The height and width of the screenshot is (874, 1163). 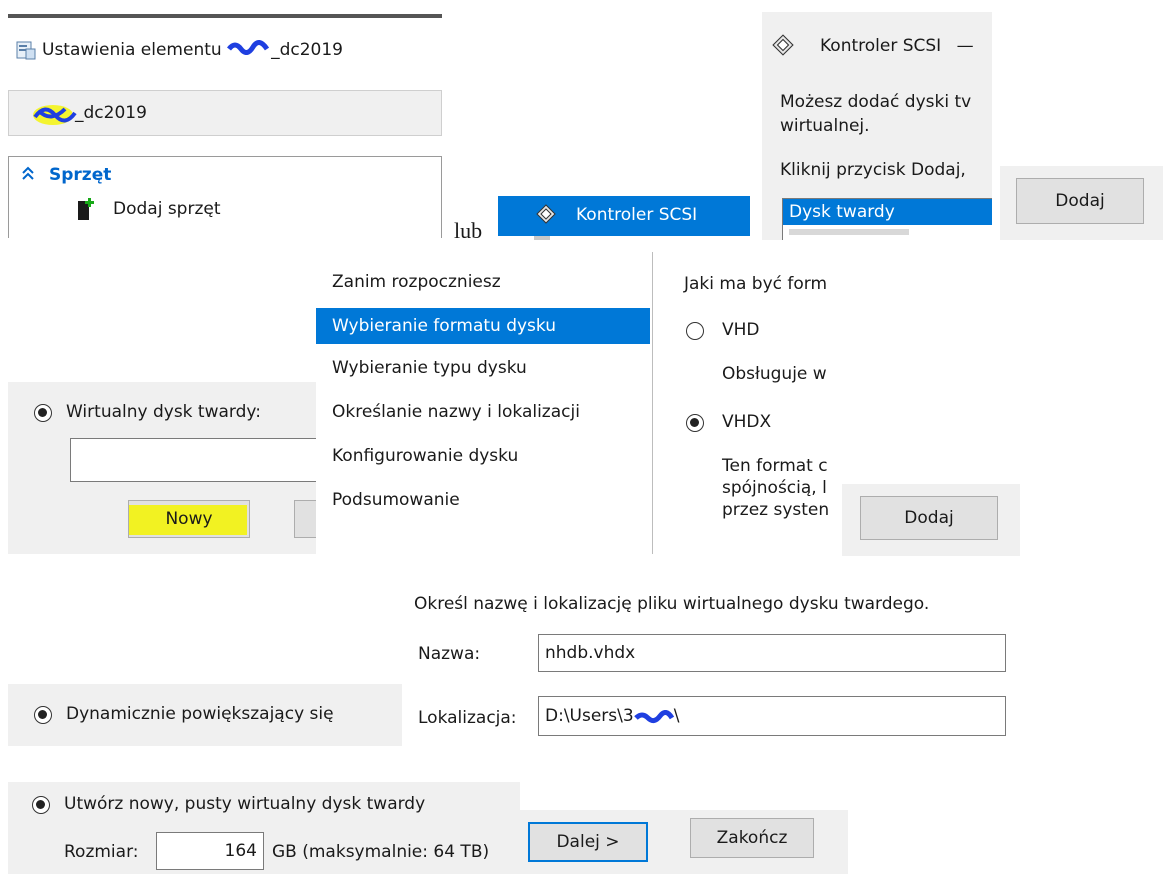 I want to click on vhdx-description-line1: Ten format c, so click(x=775, y=466).